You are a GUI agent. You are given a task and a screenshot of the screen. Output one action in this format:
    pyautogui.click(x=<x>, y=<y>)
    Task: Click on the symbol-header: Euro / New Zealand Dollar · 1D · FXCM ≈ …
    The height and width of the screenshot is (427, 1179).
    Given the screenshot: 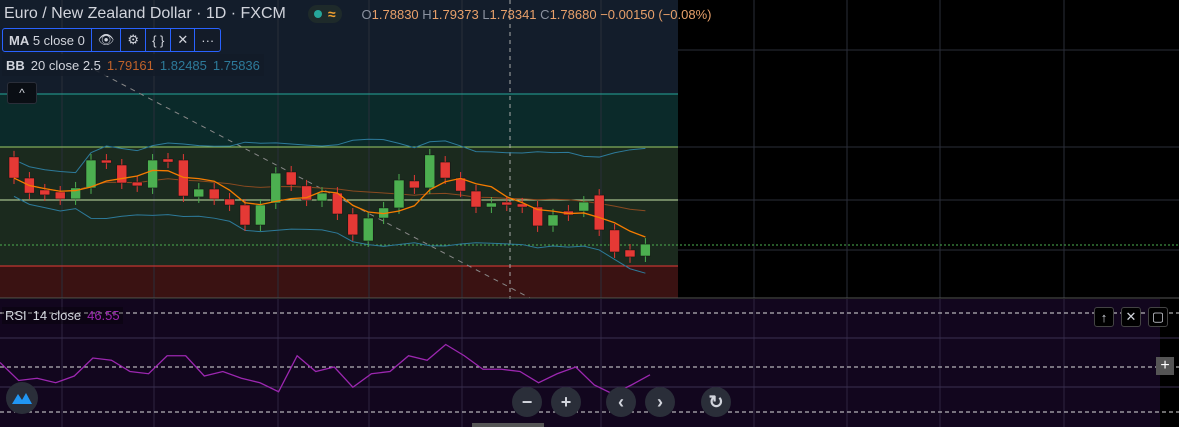 What is the action you would take?
    pyautogui.click(x=358, y=14)
    